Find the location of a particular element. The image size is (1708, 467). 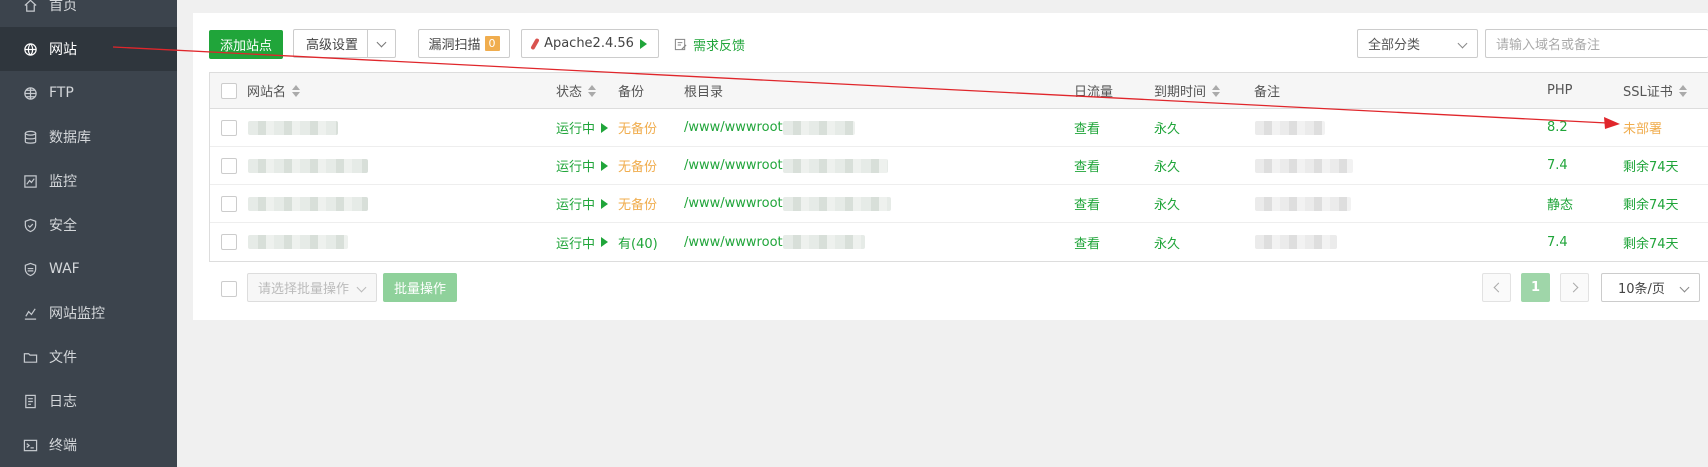

search-input: 请输入域名或备注 is located at coordinates (1596, 43).